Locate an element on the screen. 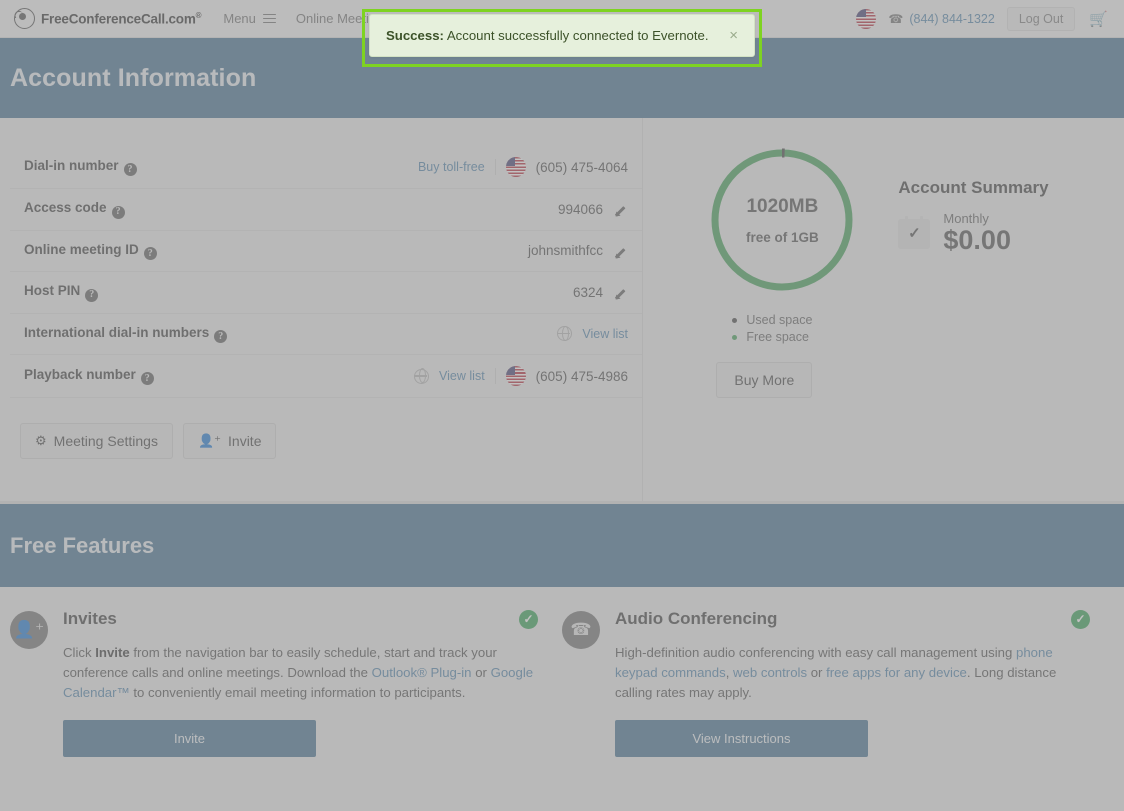  donut-center-labels: 1020MB free of 1GB is located at coordinates (782, 220).